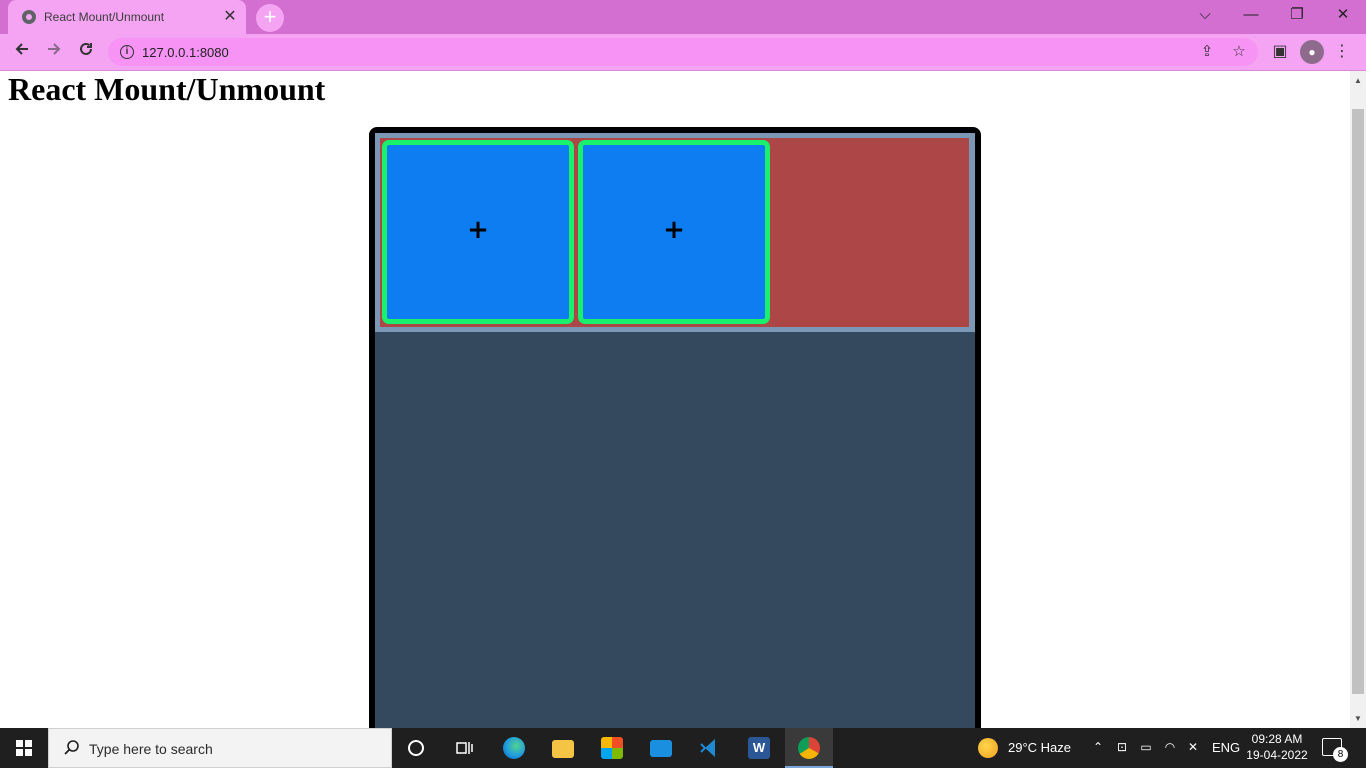 The image size is (1366, 768). What do you see at coordinates (230, 17) in the screenshot?
I see `tab-close-icon: ✕` at bounding box center [230, 17].